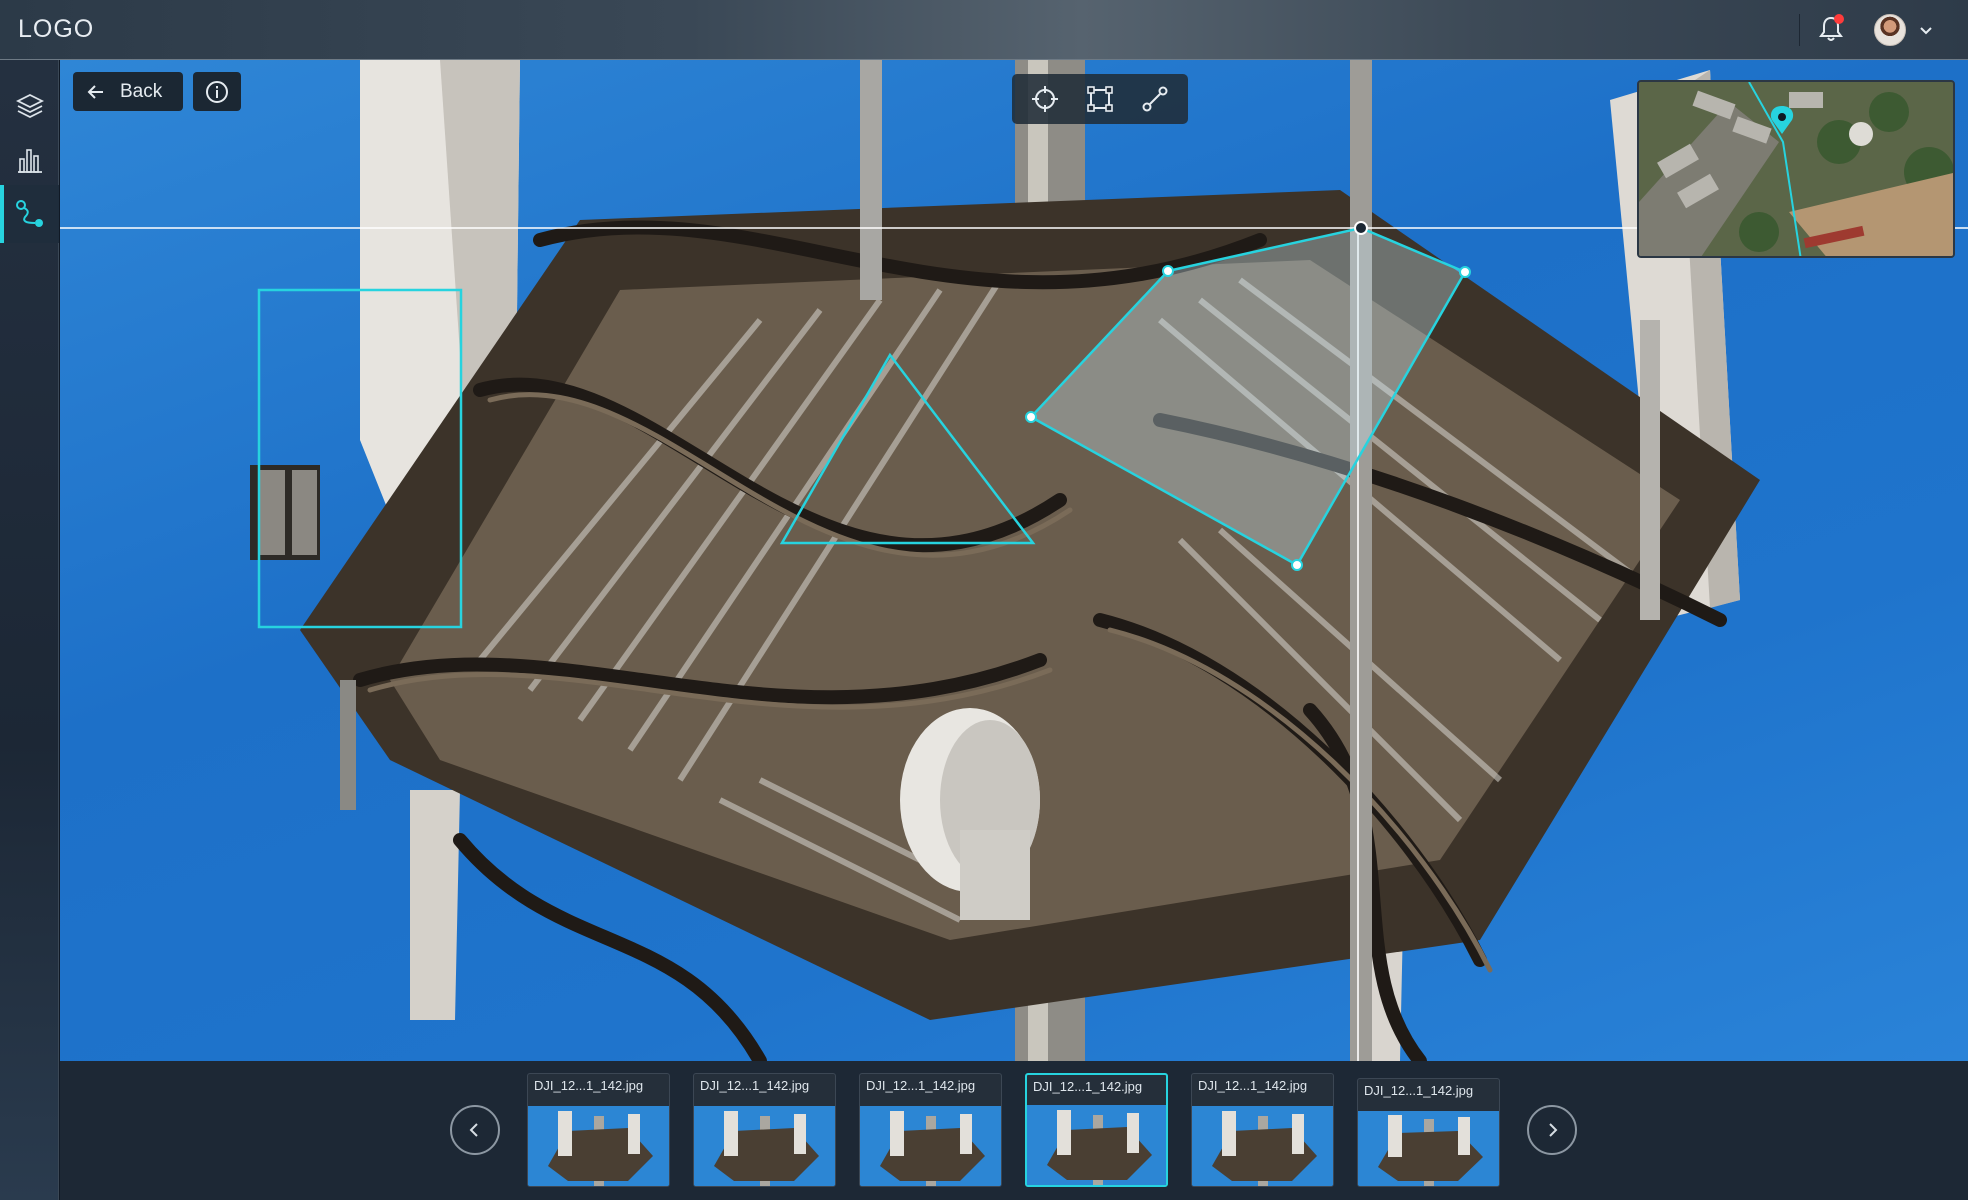 The height and width of the screenshot is (1200, 1968). I want to click on filmstrip-prev-button, so click(475, 1130).